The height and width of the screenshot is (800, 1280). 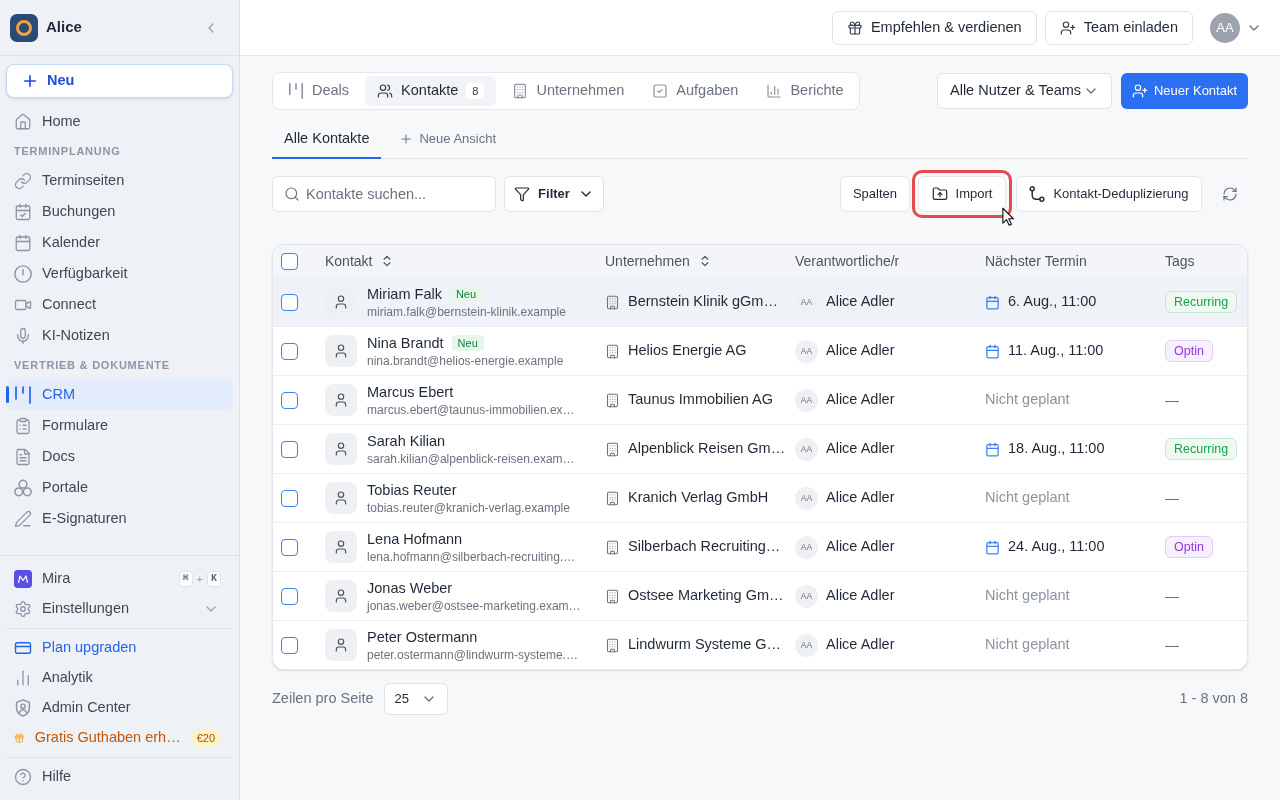 What do you see at coordinates (854, 27) in the screenshot?
I see `gift-icon` at bounding box center [854, 27].